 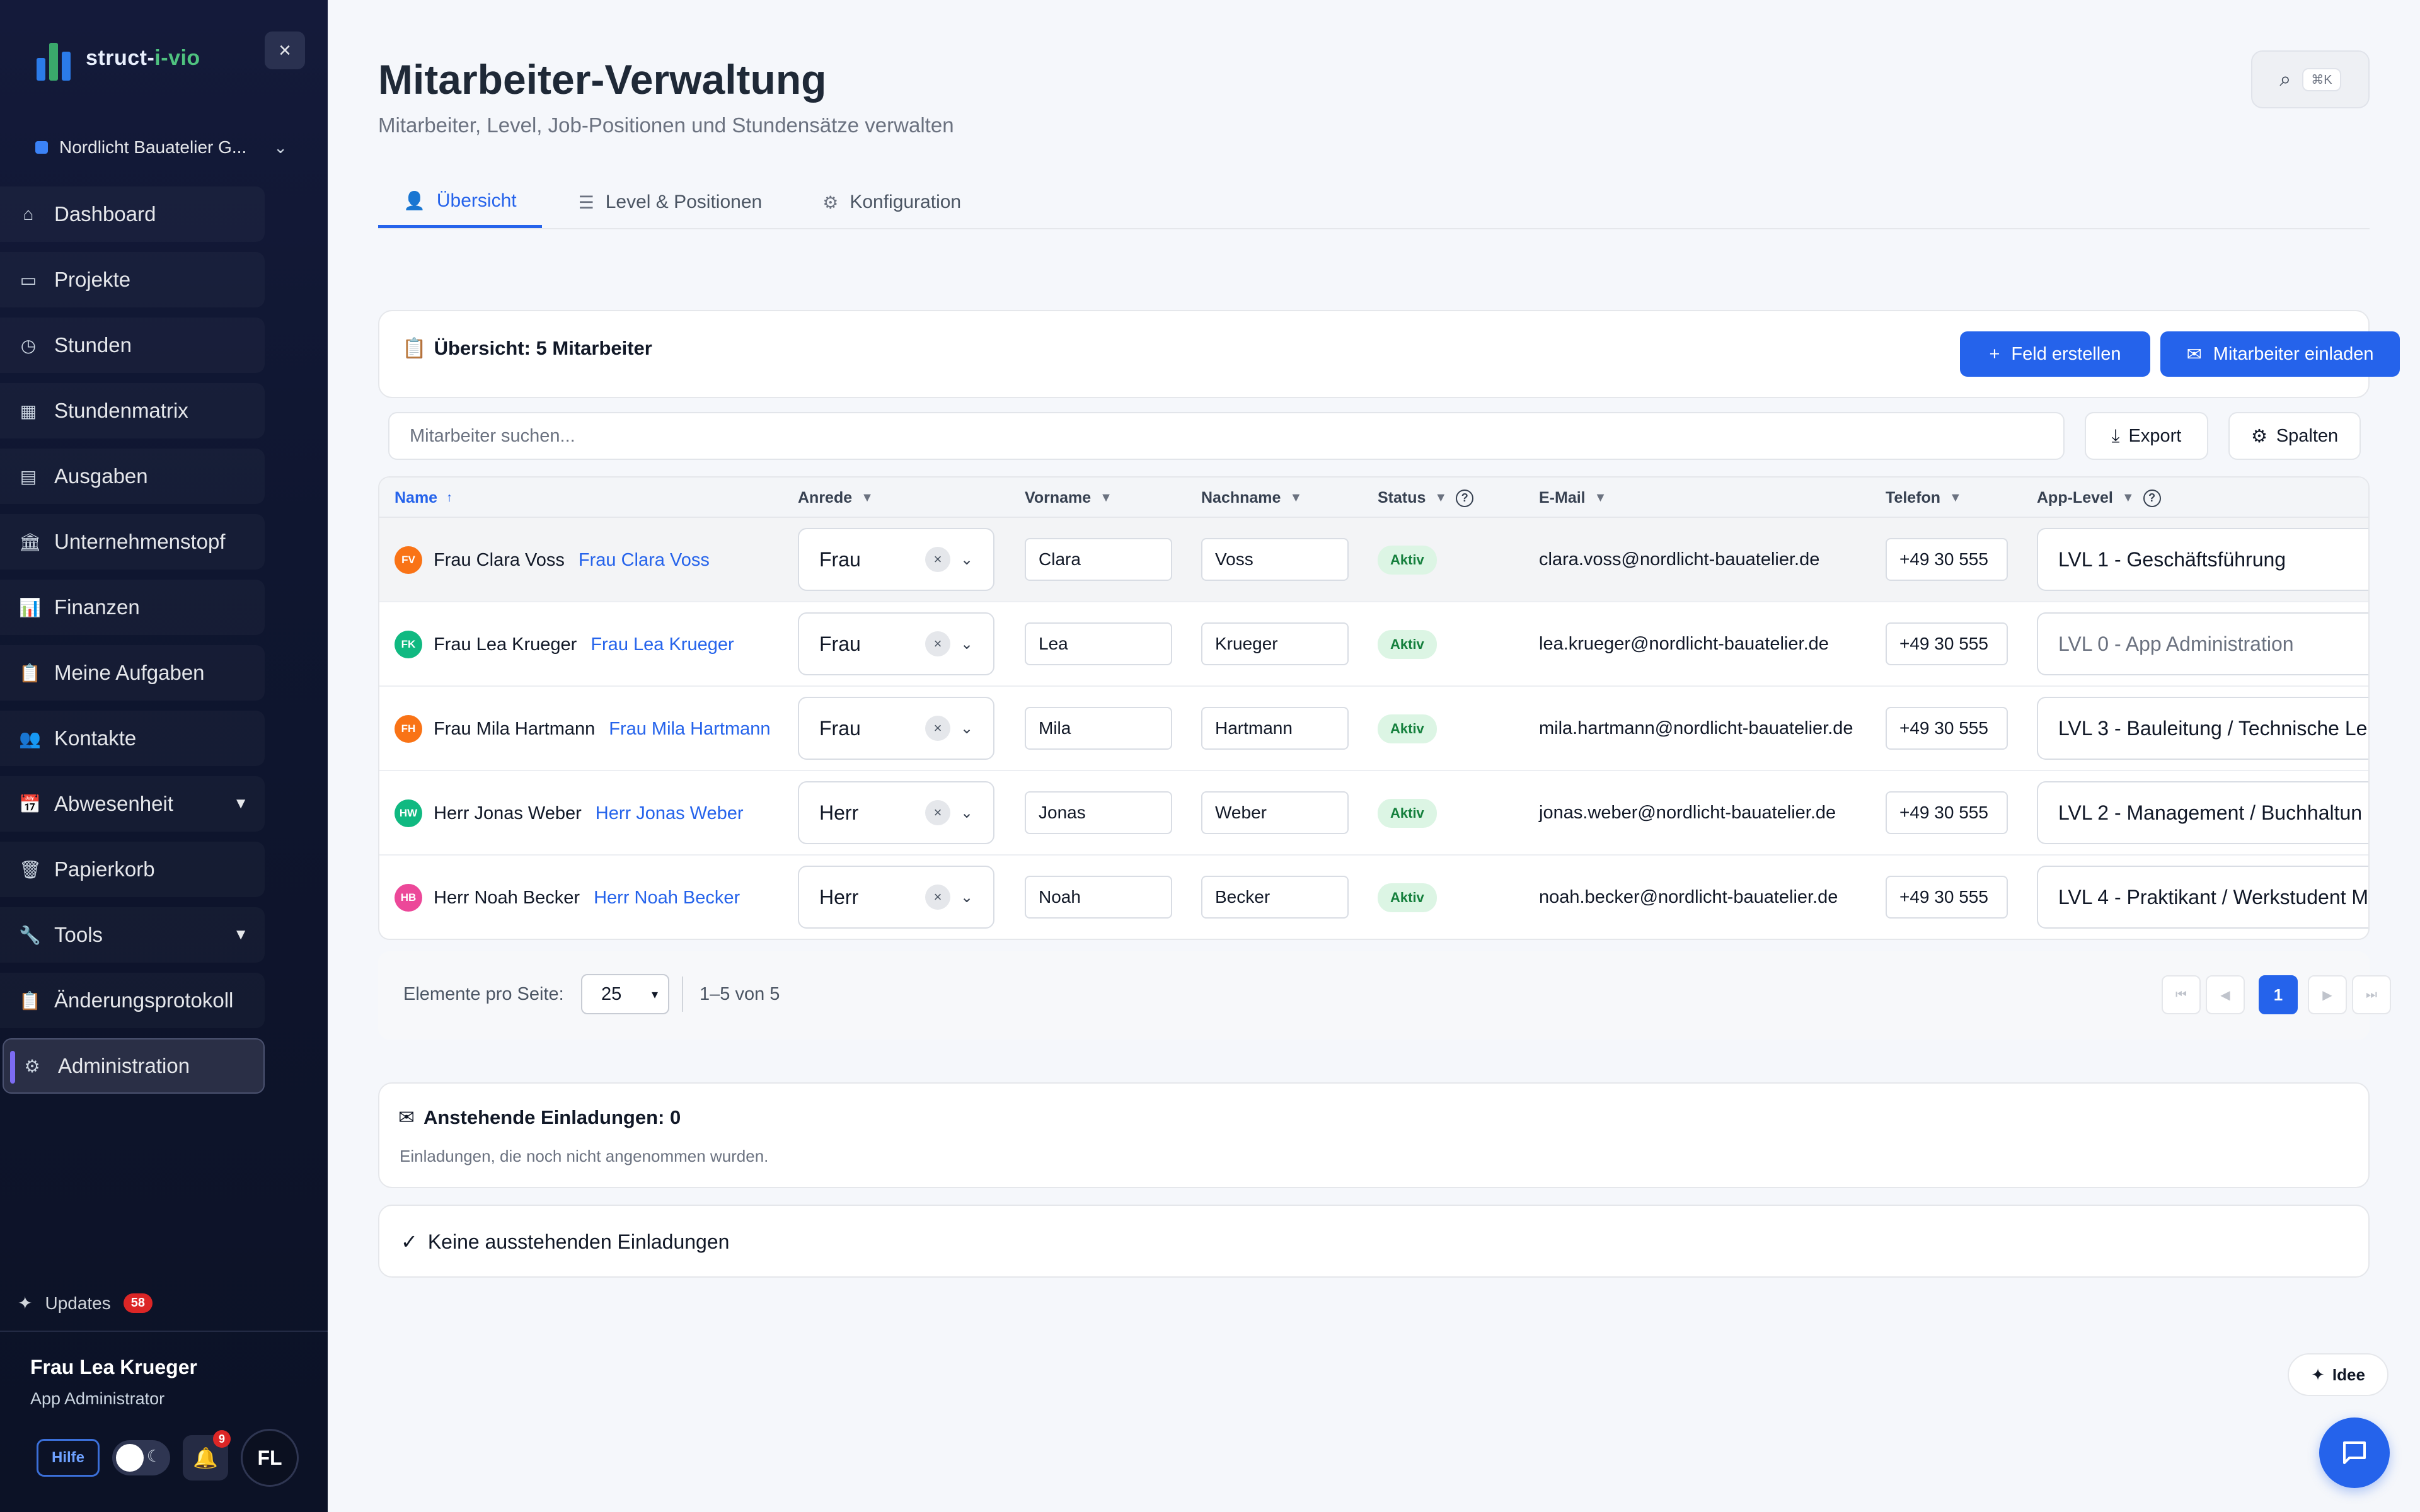 I want to click on column-header-firstname: Vorname ▼, so click(x=1069, y=498).